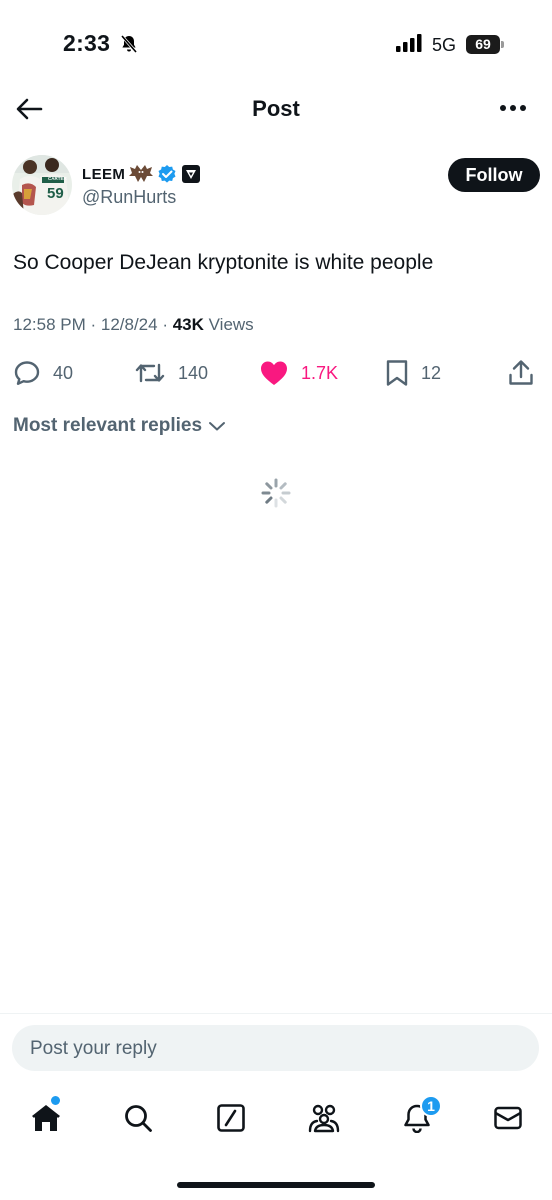 This screenshot has width=552, height=1200. I want to click on post-date: 12/8/24, so click(129, 324).